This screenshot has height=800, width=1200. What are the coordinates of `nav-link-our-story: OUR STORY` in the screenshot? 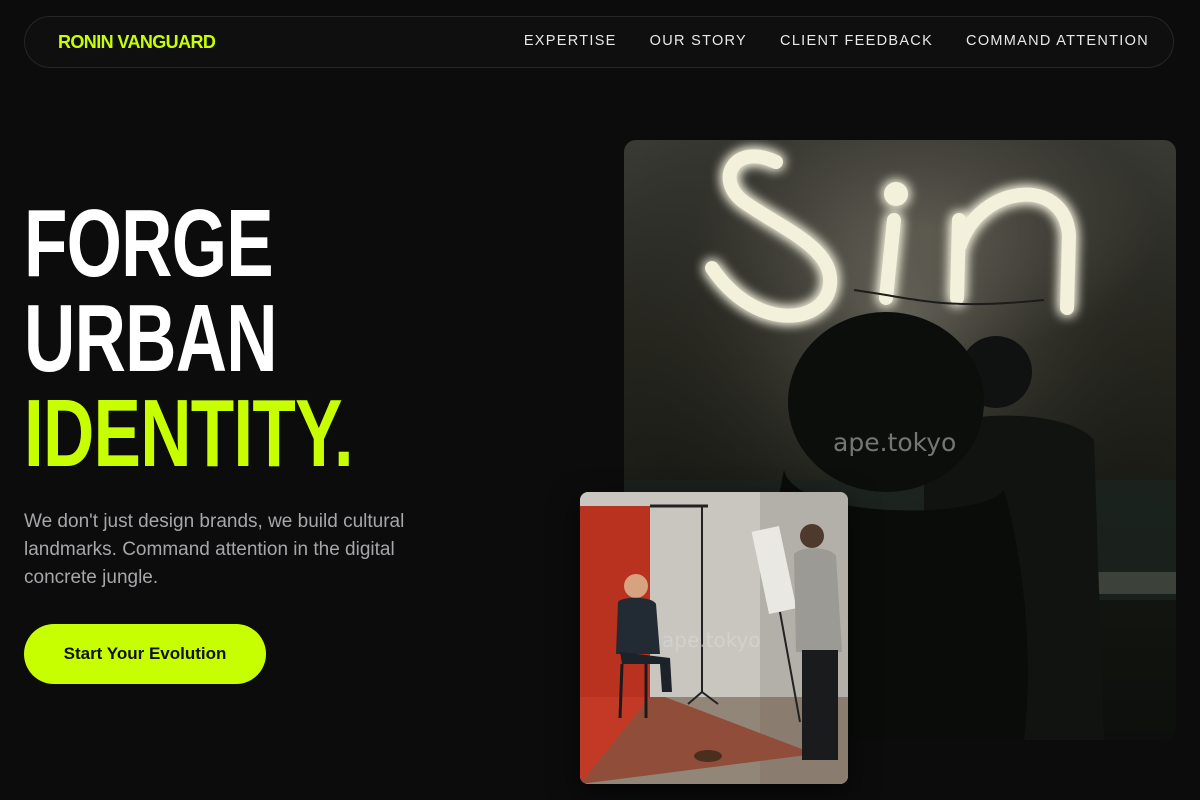 It's located at (698, 41).